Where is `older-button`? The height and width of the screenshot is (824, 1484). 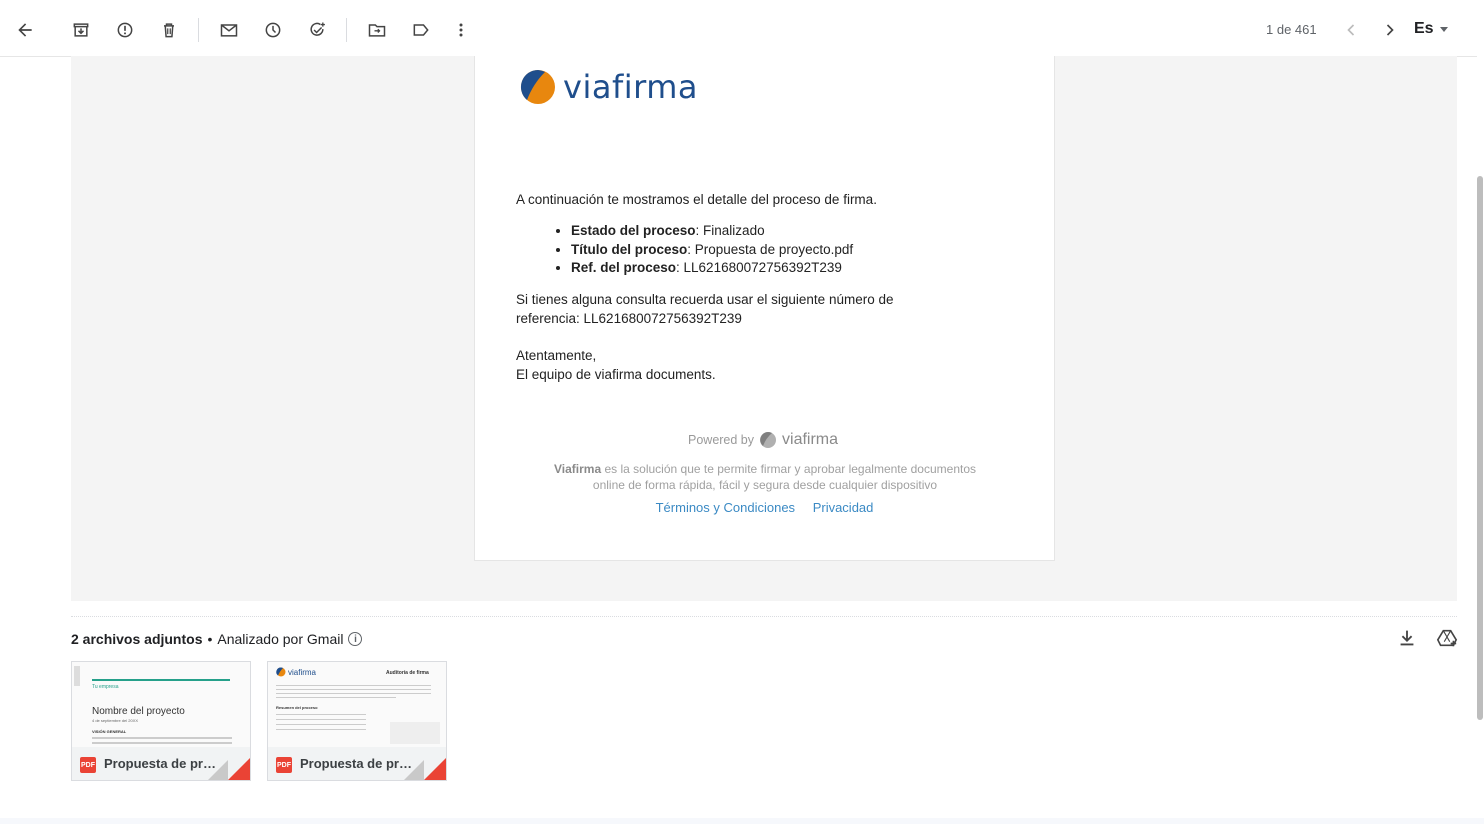 older-button is located at coordinates (1390, 30).